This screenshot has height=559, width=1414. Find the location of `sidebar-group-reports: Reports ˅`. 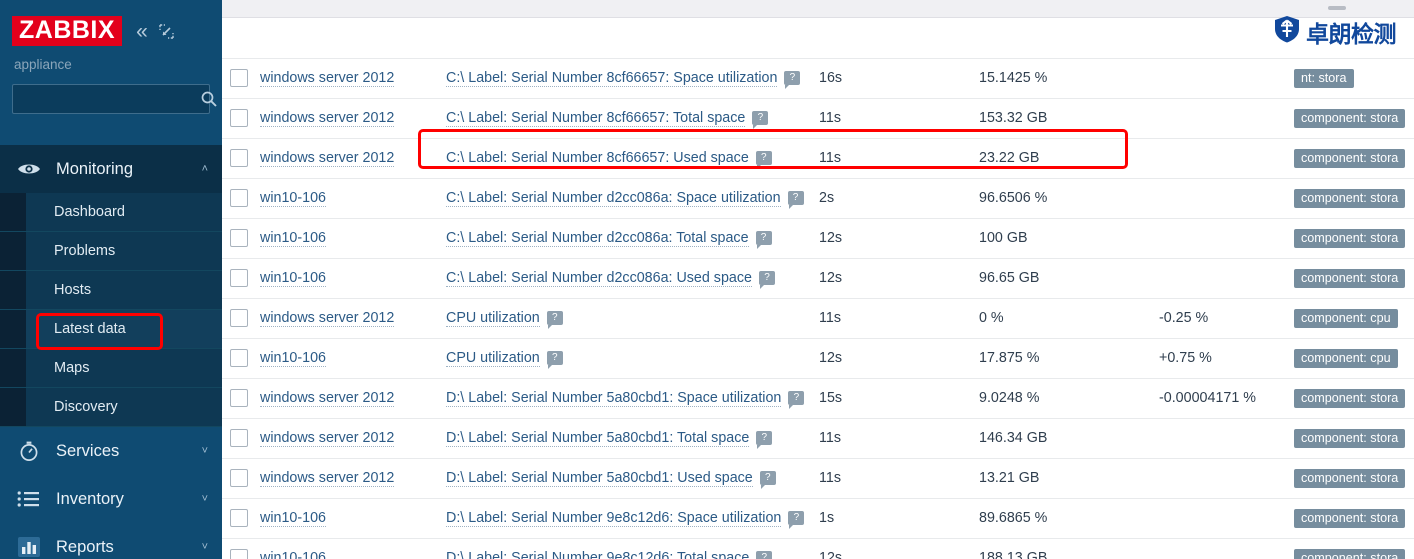

sidebar-group-reports: Reports ˅ is located at coordinates (111, 541).